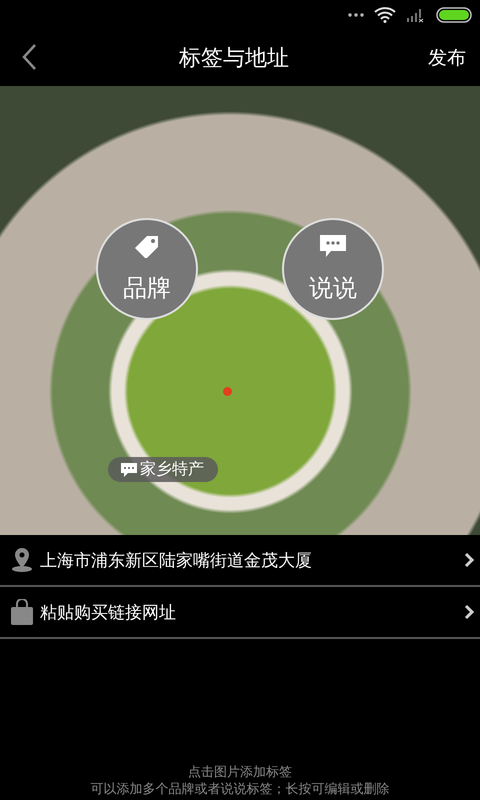 The height and width of the screenshot is (800, 480). What do you see at coordinates (108, 613) in the screenshot?
I see `row-label: 粘贴购买链接网址` at bounding box center [108, 613].